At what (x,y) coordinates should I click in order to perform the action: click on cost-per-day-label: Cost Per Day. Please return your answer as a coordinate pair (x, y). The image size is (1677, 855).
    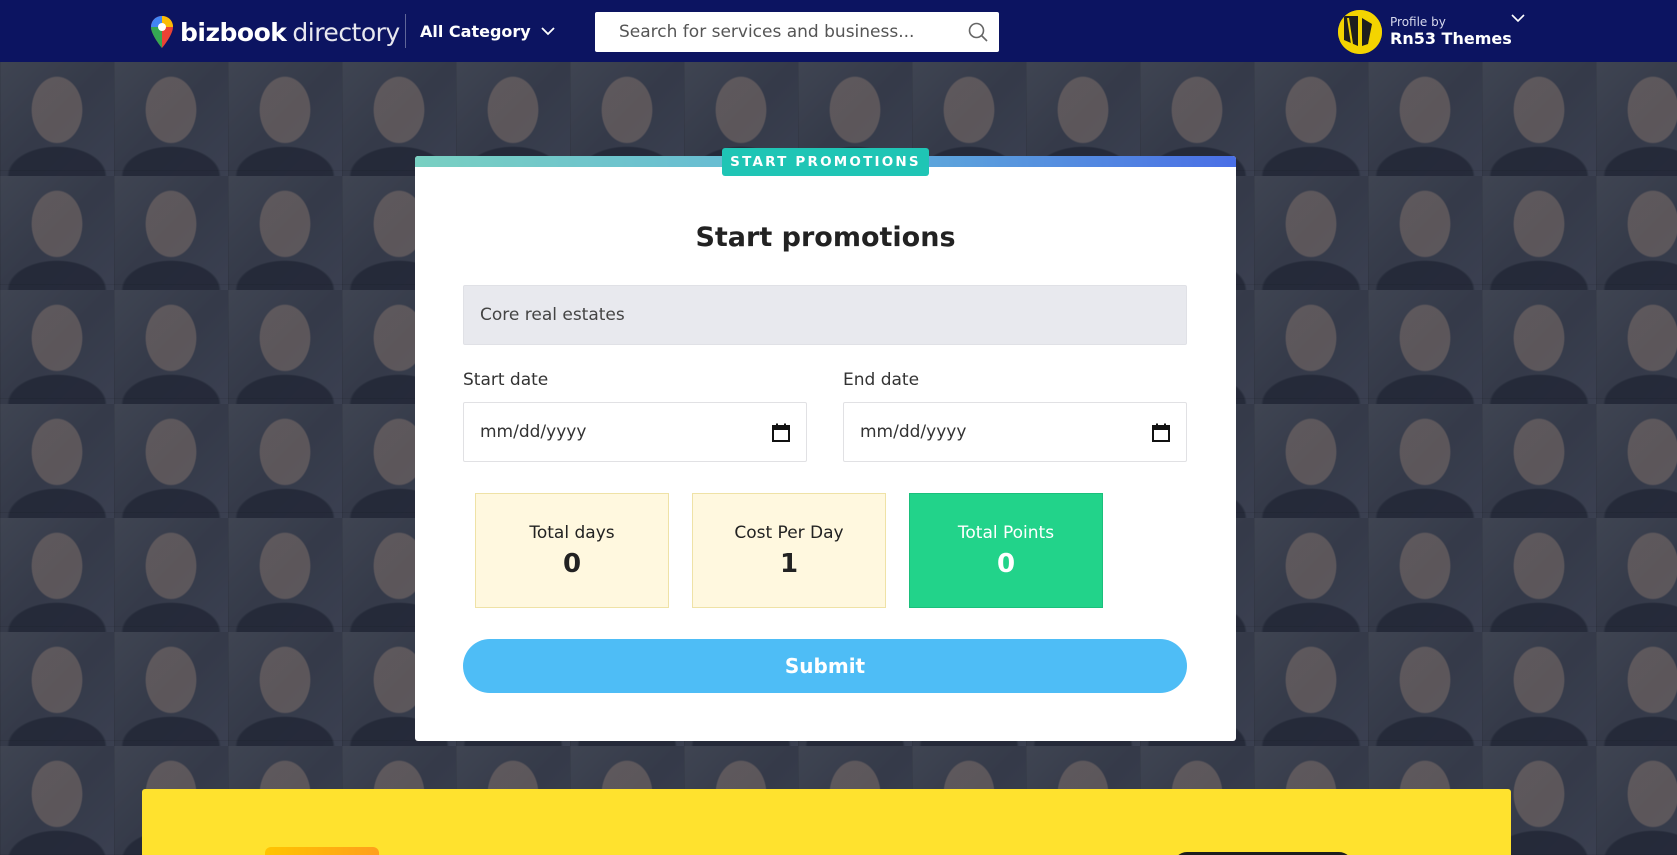
    Looking at the image, I should click on (789, 532).